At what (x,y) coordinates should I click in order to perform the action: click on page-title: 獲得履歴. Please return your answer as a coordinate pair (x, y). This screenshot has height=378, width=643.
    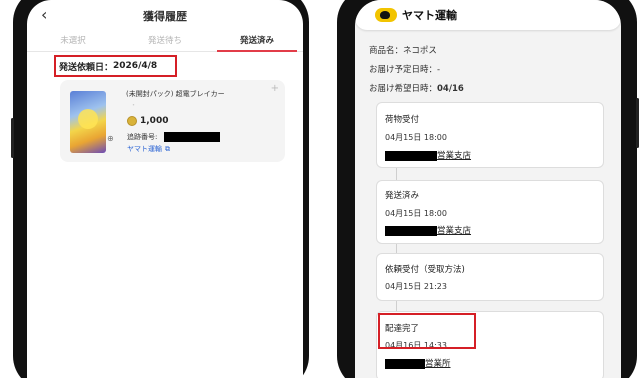
    Looking at the image, I should click on (165, 16).